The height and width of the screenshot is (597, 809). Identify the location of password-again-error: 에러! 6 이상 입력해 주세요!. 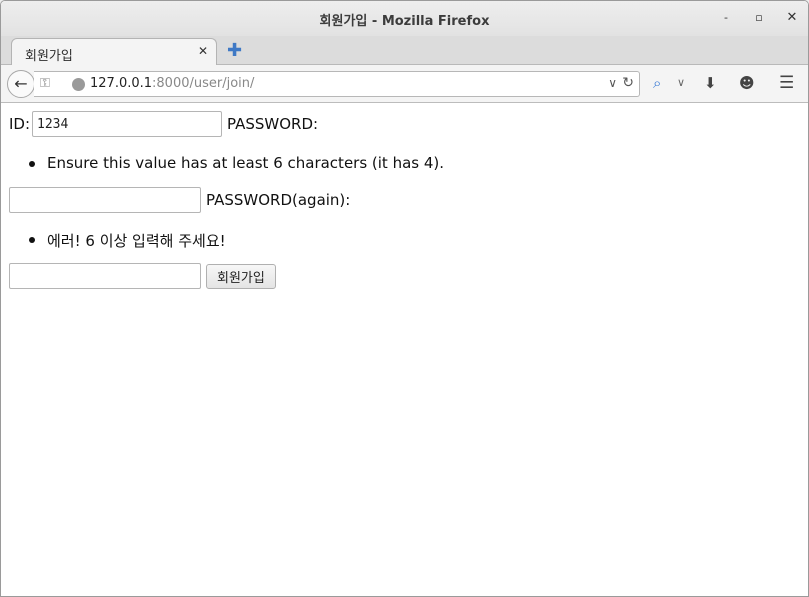
(127, 240).